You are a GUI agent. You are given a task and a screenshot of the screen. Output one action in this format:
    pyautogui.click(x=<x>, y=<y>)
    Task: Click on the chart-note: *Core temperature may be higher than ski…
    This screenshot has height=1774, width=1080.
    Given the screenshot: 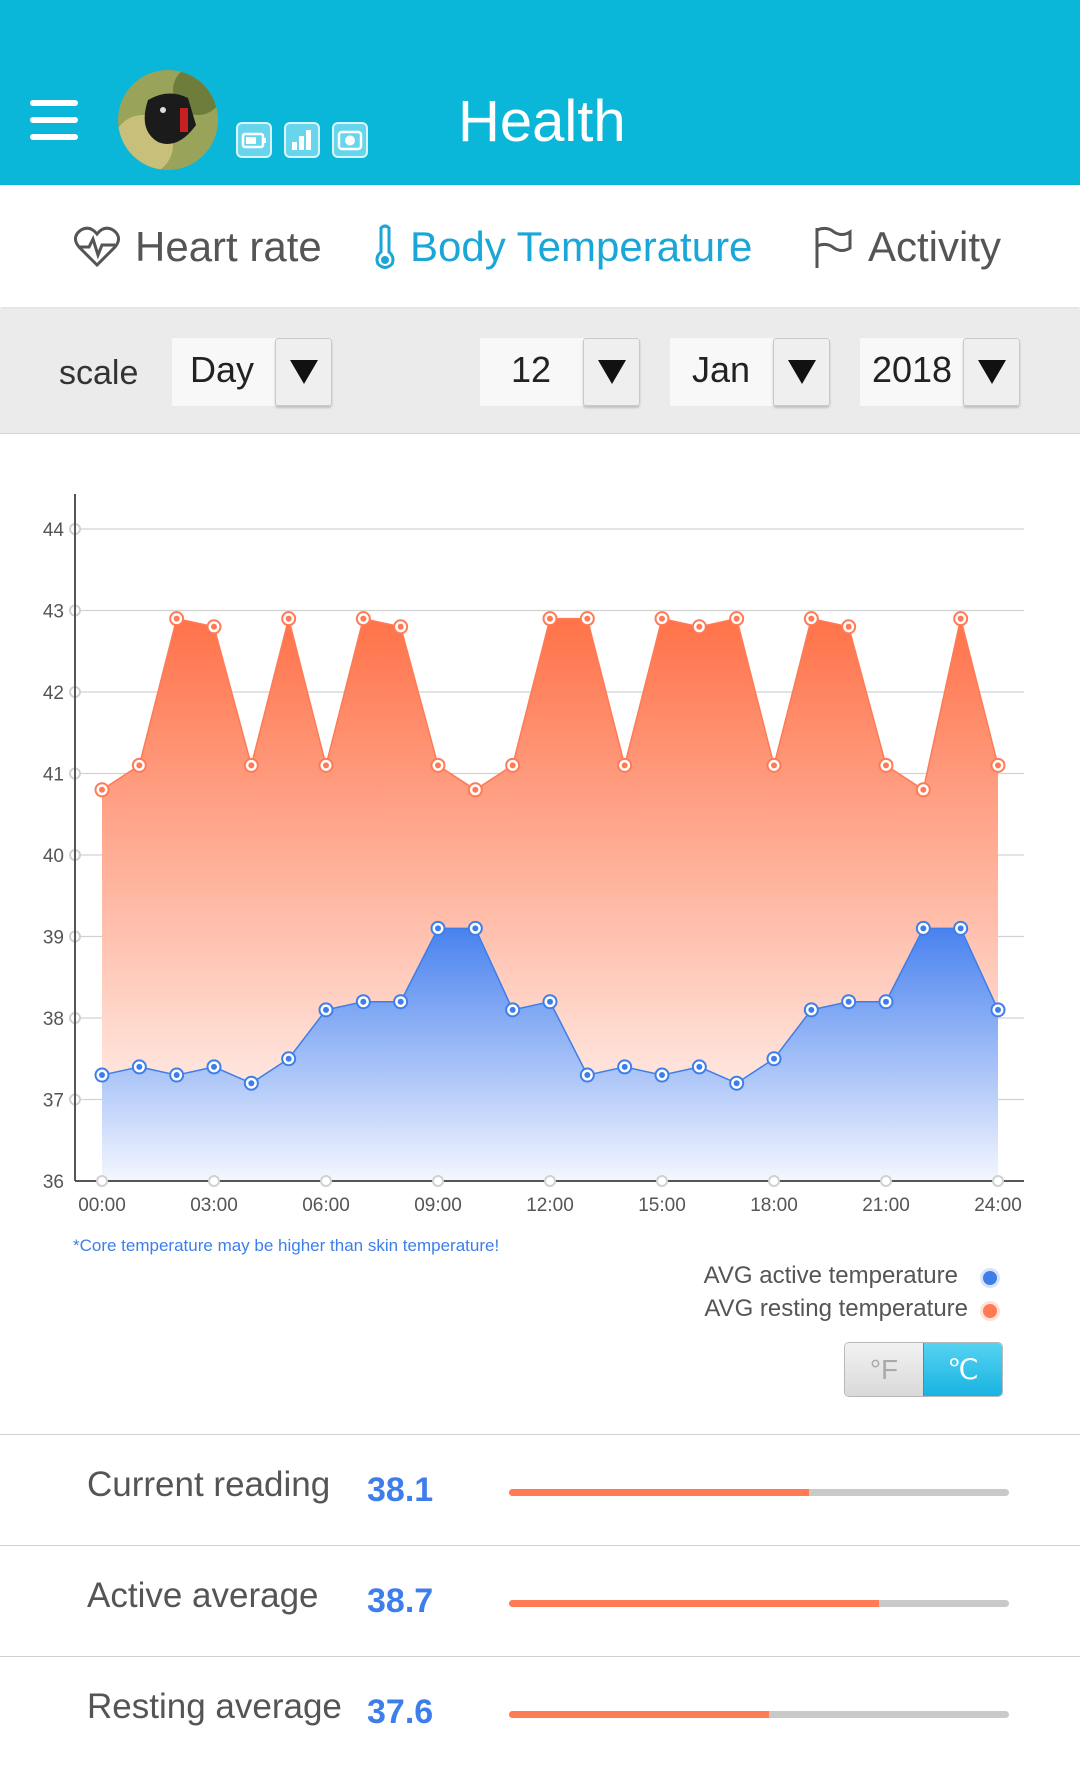 What is the action you would take?
    pyautogui.click(x=286, y=1245)
    